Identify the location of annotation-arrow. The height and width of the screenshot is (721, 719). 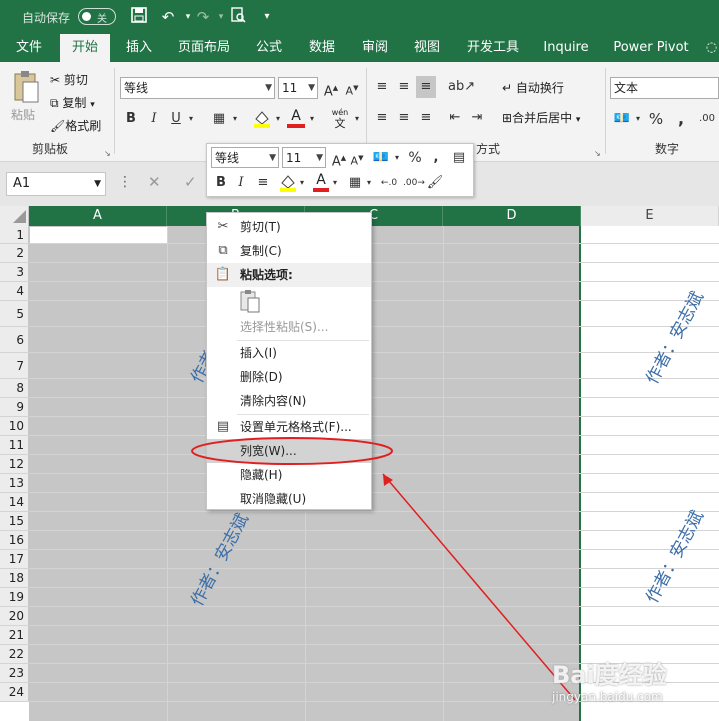
(479, 587).